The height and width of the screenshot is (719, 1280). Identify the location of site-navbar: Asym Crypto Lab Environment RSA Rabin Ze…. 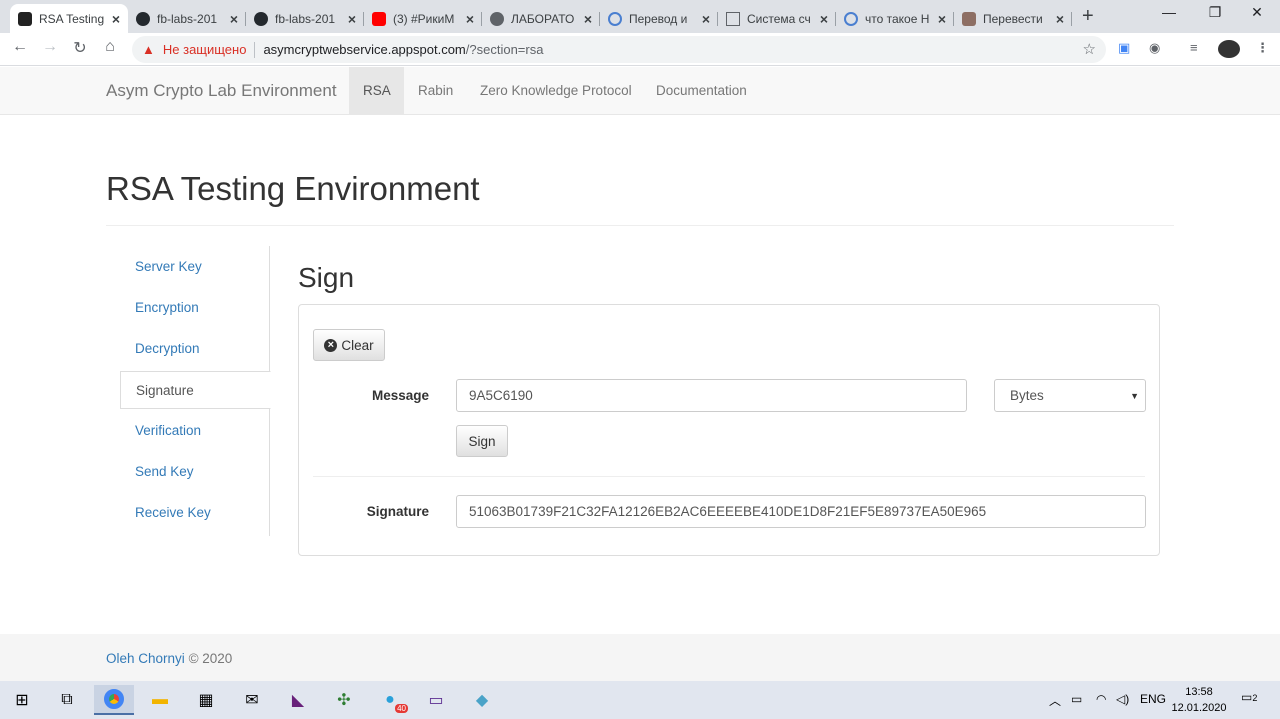
(640, 91).